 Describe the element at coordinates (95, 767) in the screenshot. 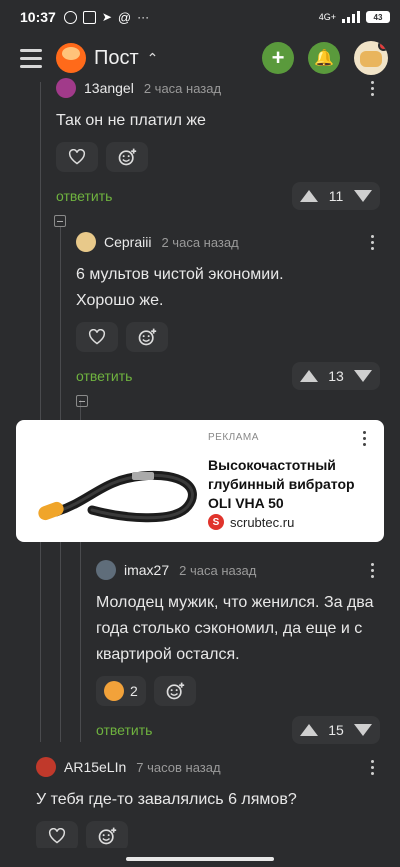

I see `comment-author: AR15eLIn` at that location.